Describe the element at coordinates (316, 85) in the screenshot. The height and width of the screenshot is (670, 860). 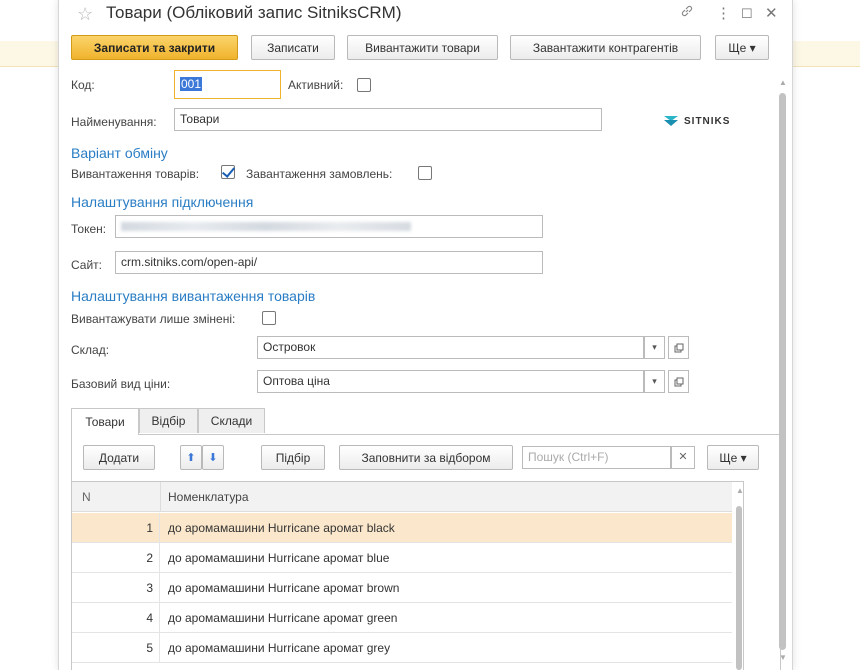
I see `active-label: Активний:` at that location.